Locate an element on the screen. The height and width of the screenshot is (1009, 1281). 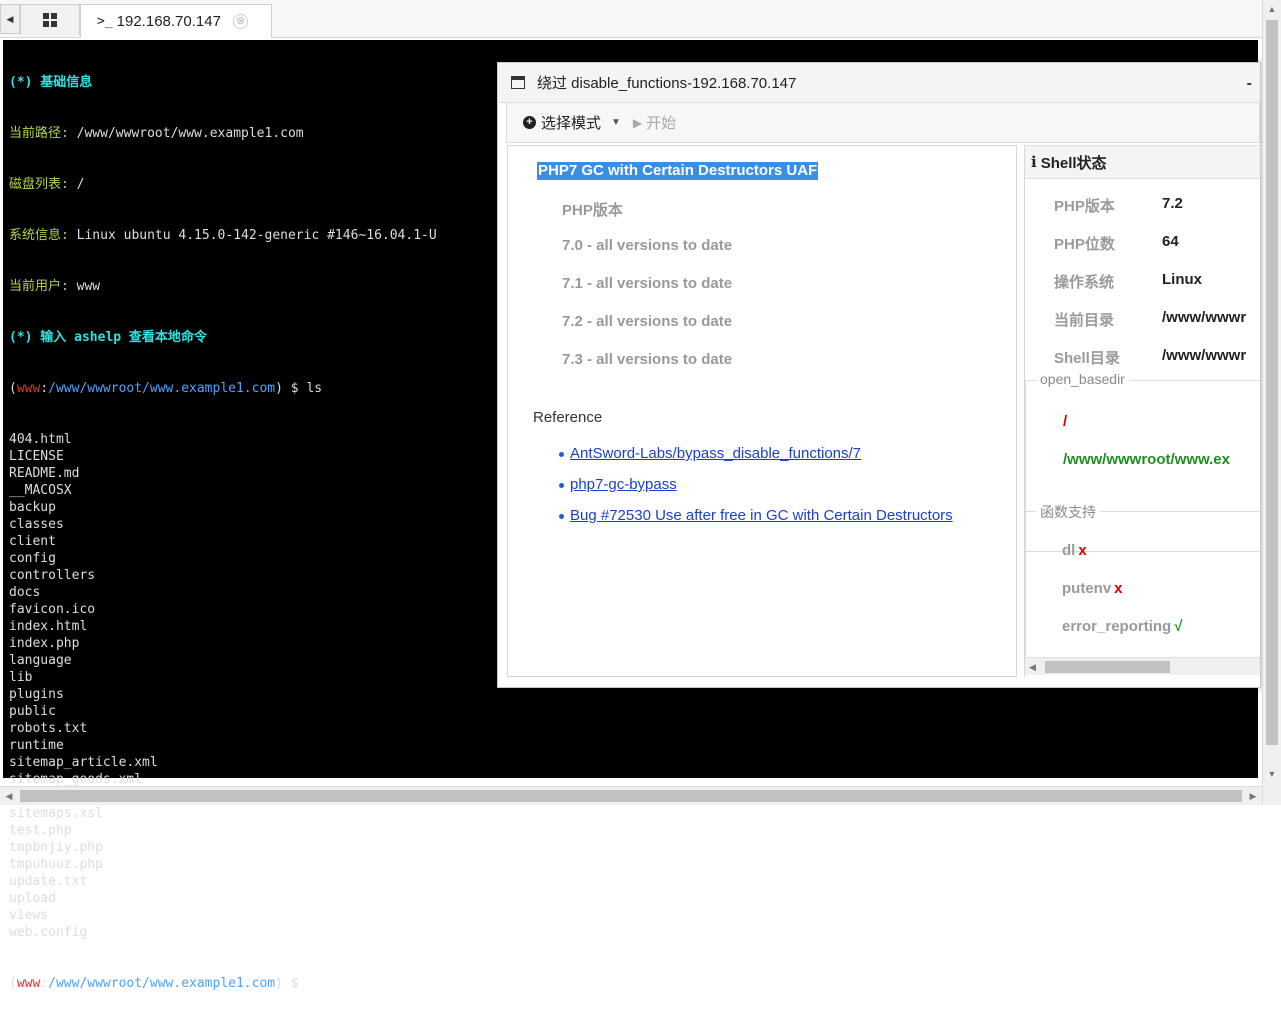
mode-select-label: 选择模式 is located at coordinates (571, 123).